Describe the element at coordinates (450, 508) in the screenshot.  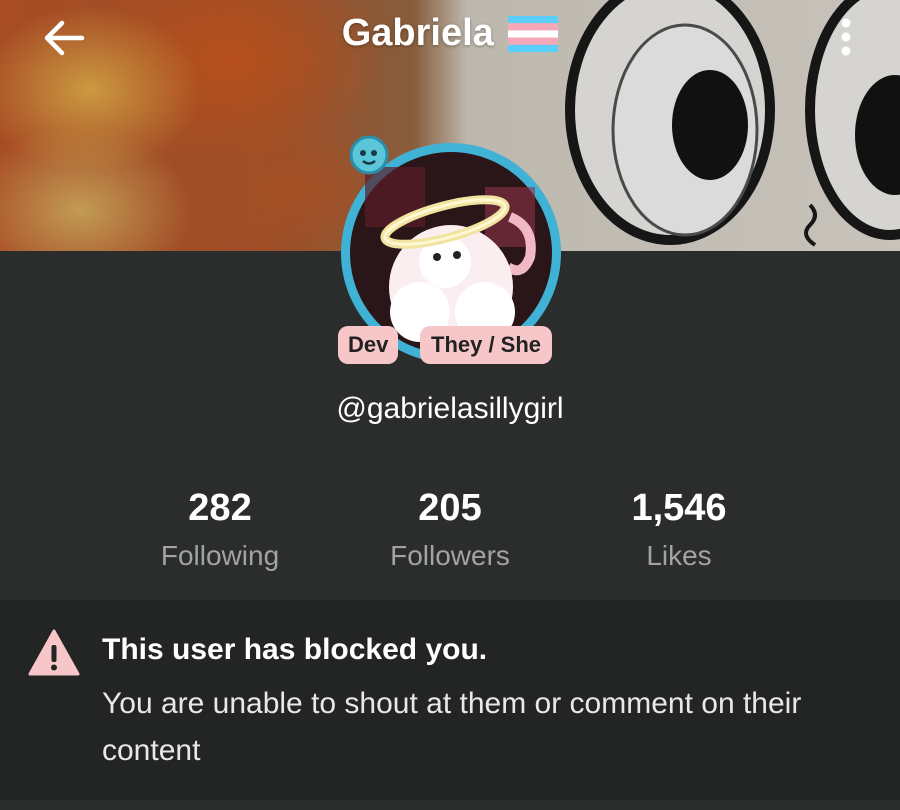
I see `stat-followers-count: 205` at that location.